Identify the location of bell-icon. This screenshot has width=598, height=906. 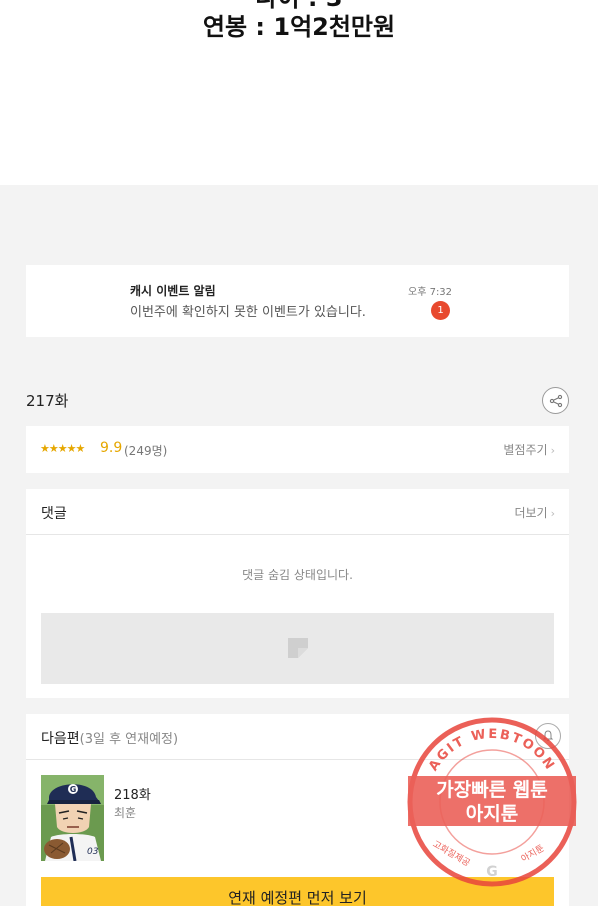
(548, 735).